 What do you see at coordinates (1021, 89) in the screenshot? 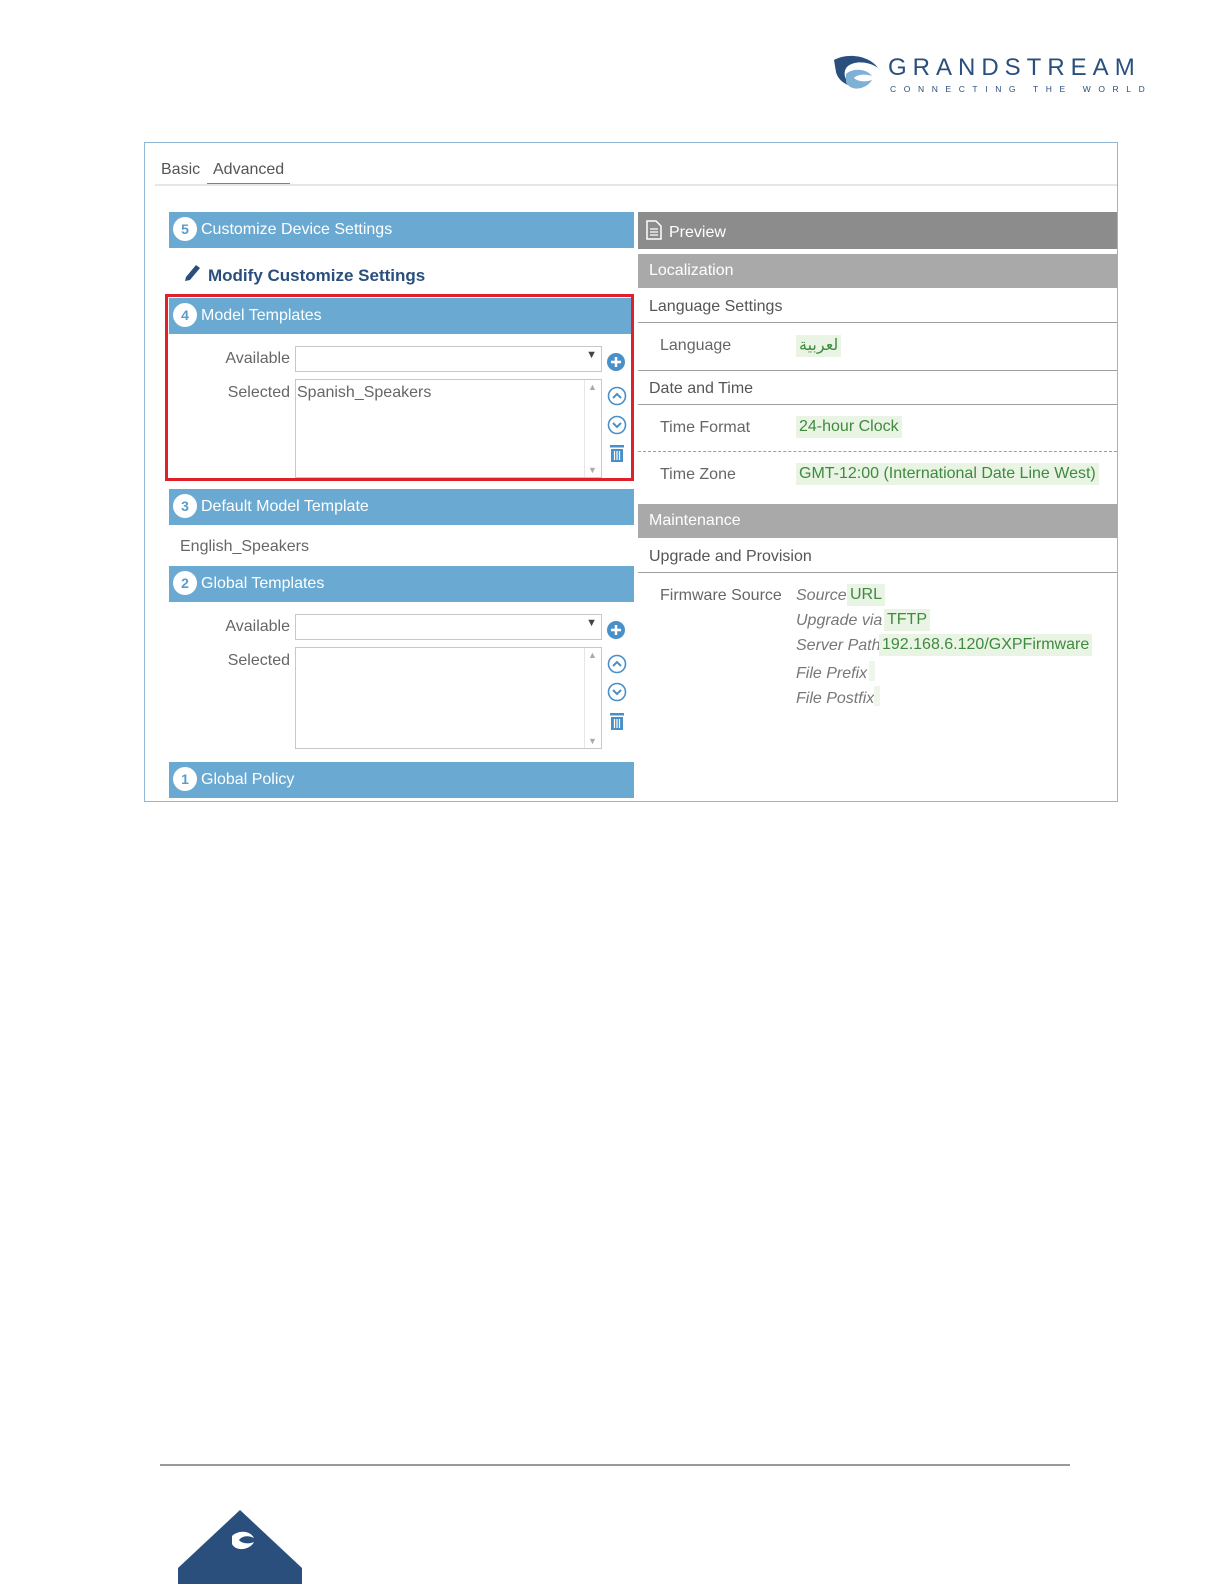
I see `brand-tagline: CONNECTING THE WORLD` at bounding box center [1021, 89].